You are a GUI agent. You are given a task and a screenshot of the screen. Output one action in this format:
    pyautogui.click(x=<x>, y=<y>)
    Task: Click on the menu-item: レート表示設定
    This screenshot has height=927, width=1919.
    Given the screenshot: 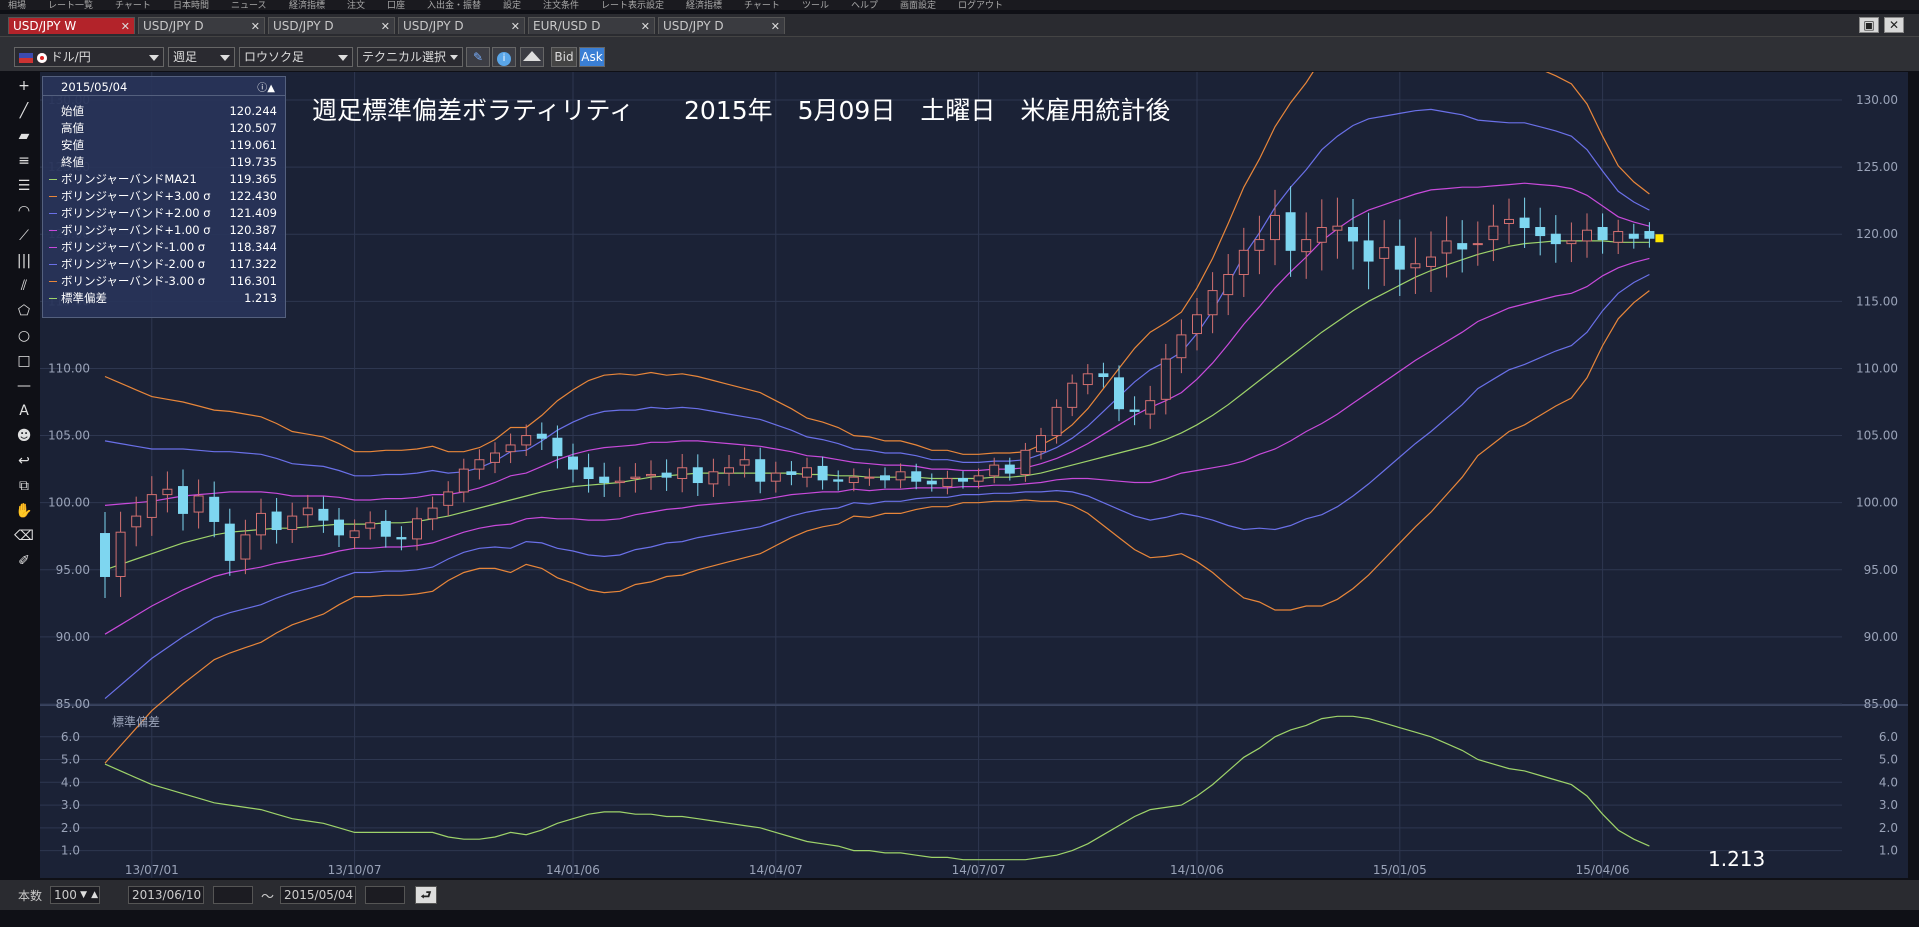 What is the action you would take?
    pyautogui.click(x=632, y=5)
    